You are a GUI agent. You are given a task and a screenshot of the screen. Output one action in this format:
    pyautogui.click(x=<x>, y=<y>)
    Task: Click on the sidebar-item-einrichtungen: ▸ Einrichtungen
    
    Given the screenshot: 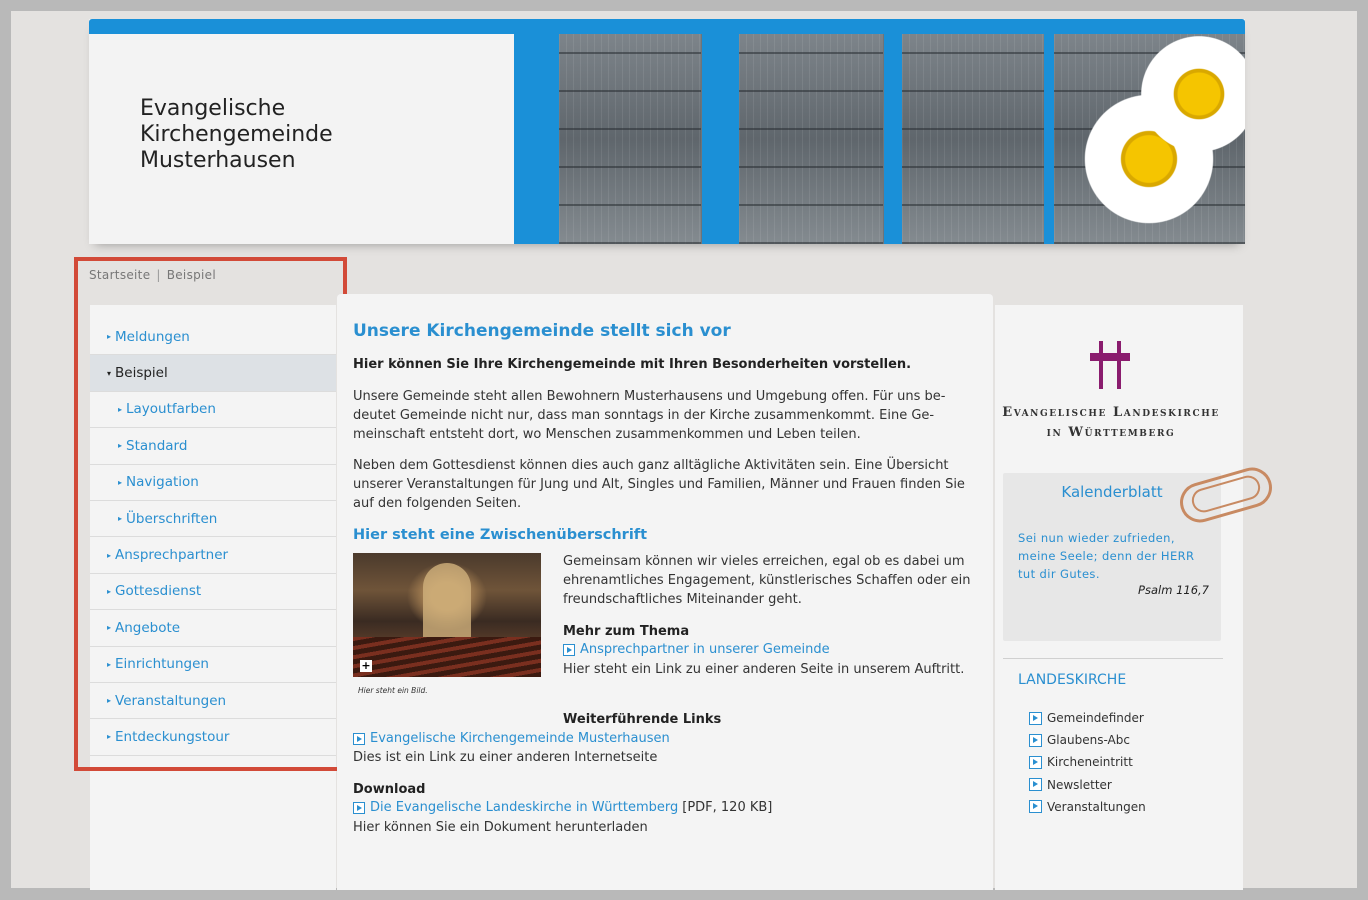 What is the action you would take?
    pyautogui.click(x=213, y=665)
    